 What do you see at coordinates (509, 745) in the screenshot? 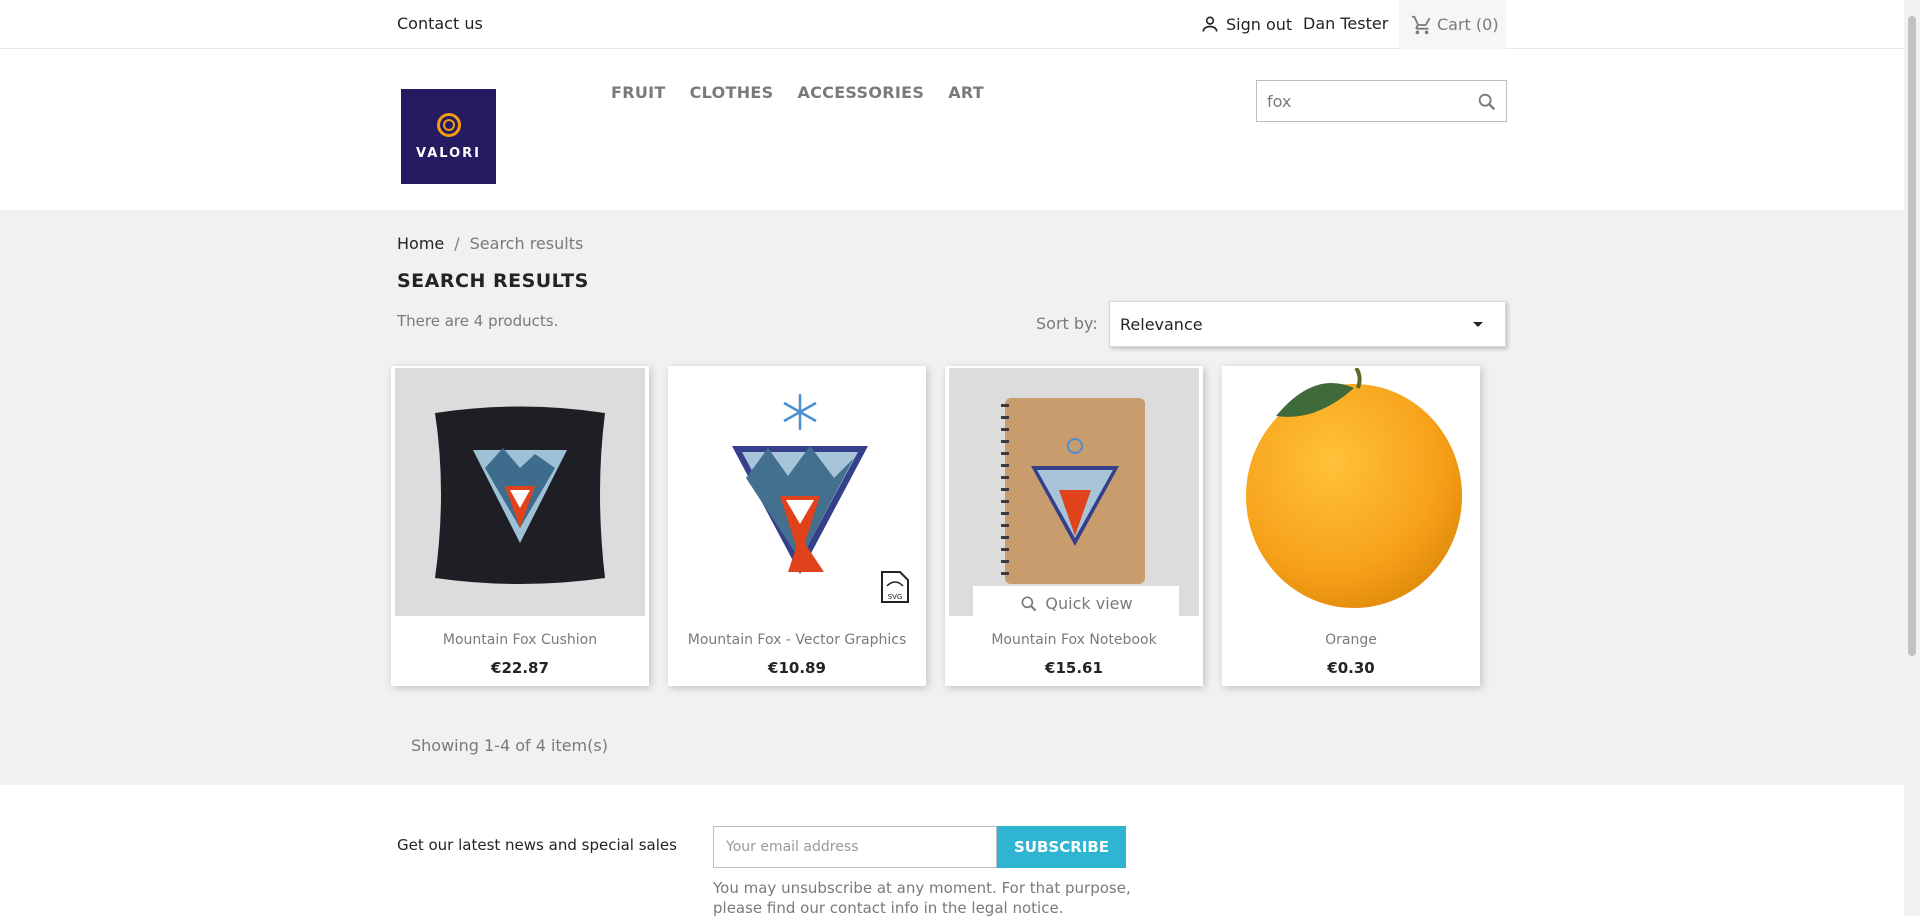
I see `pagination-summary: Showing 1-4 of 4 item(s)` at bounding box center [509, 745].